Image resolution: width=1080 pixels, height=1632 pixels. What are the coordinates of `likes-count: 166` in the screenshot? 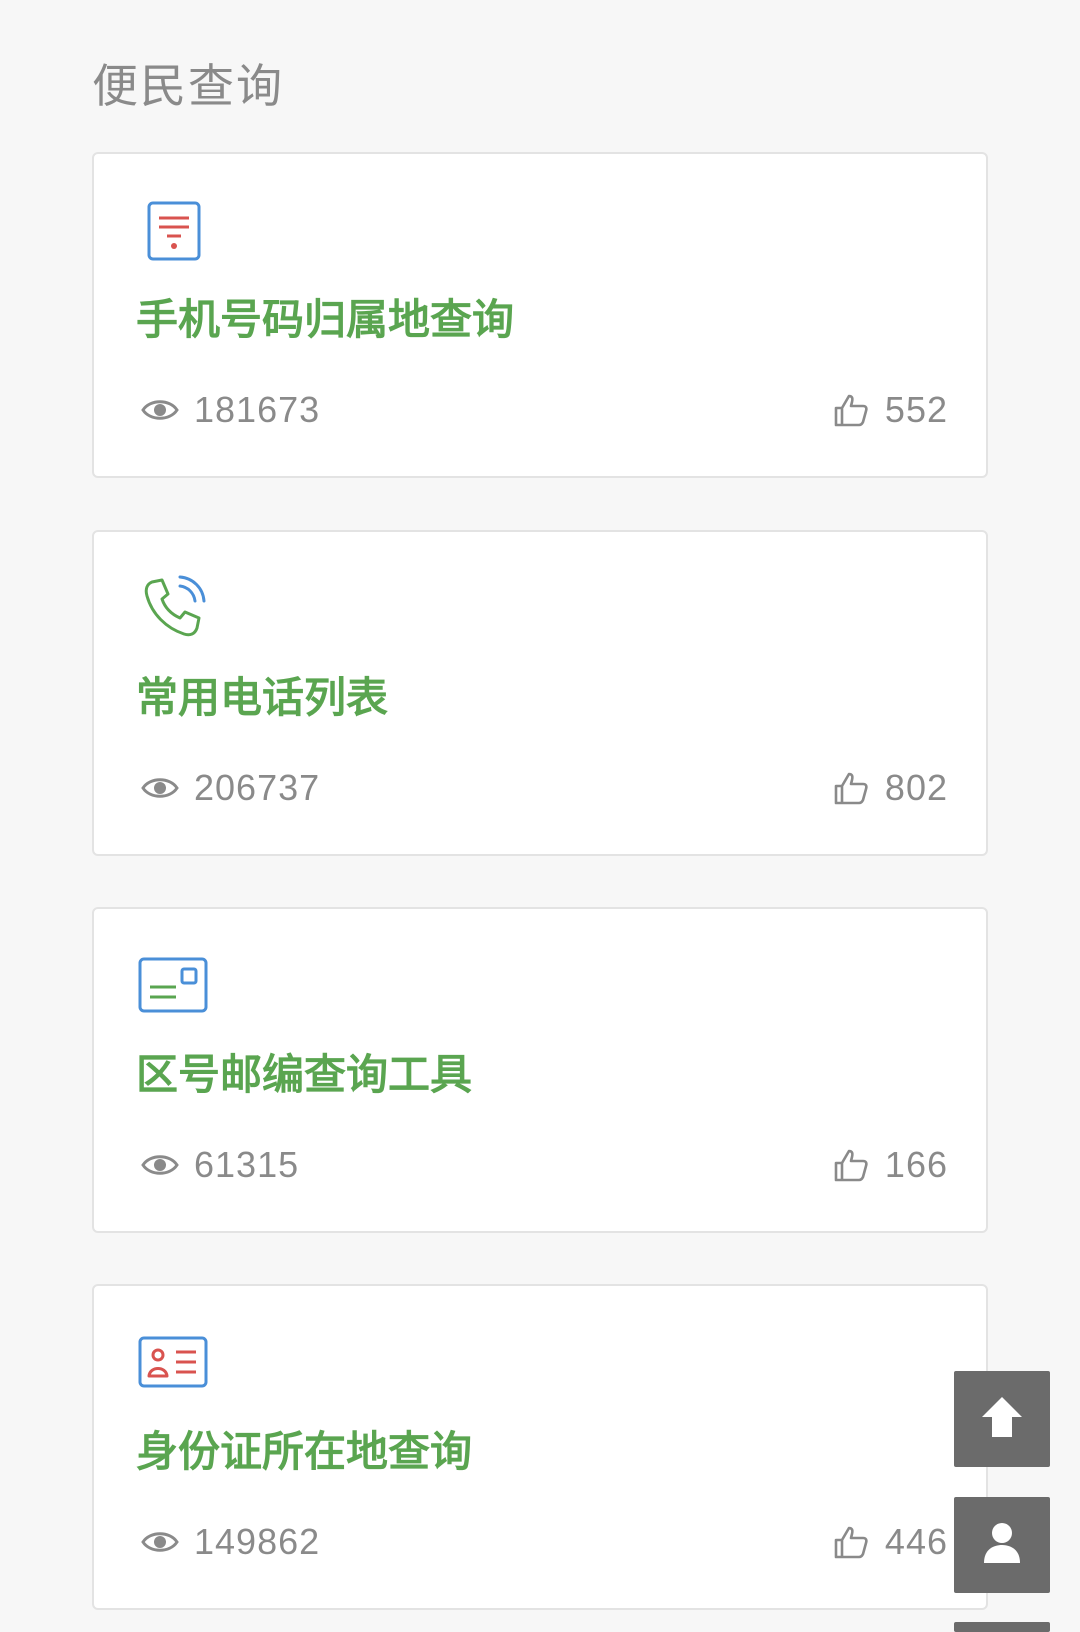 It's located at (916, 1164).